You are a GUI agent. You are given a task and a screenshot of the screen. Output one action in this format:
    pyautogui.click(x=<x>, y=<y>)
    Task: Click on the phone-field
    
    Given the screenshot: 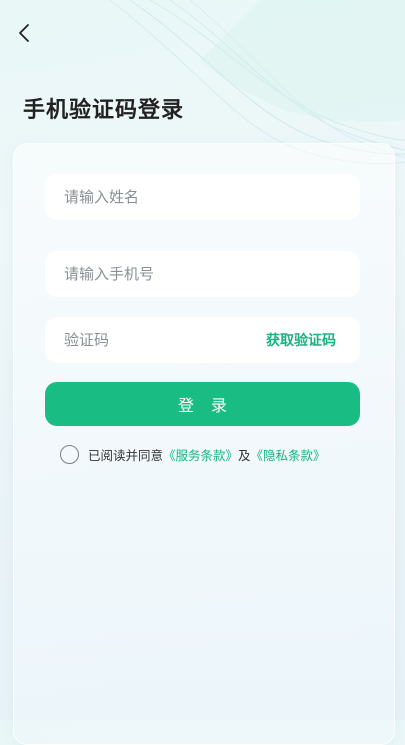 What is the action you would take?
    pyautogui.click(x=202, y=274)
    